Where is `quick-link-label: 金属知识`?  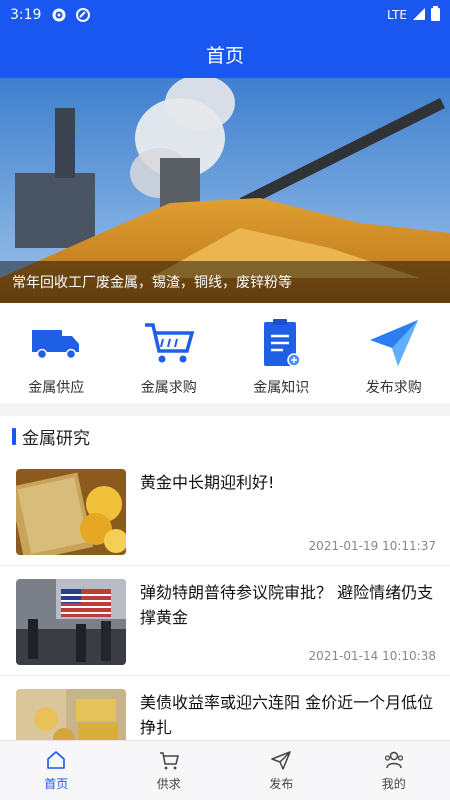
quick-link-label: 金属知识 is located at coordinates (281, 388).